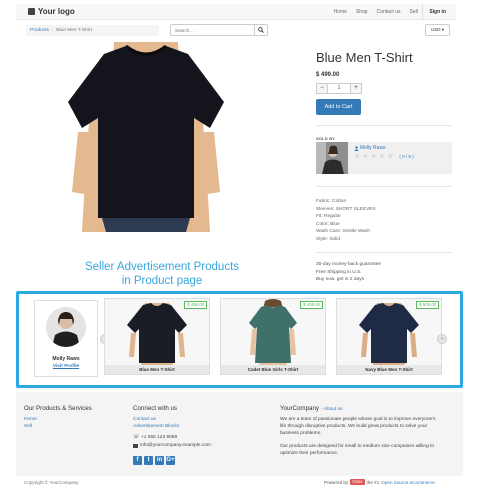 This screenshot has height=491, width=486. Describe the element at coordinates (406, 156) in the screenshot. I see `rating-count-link: ( 0 / 5 )` at that location.